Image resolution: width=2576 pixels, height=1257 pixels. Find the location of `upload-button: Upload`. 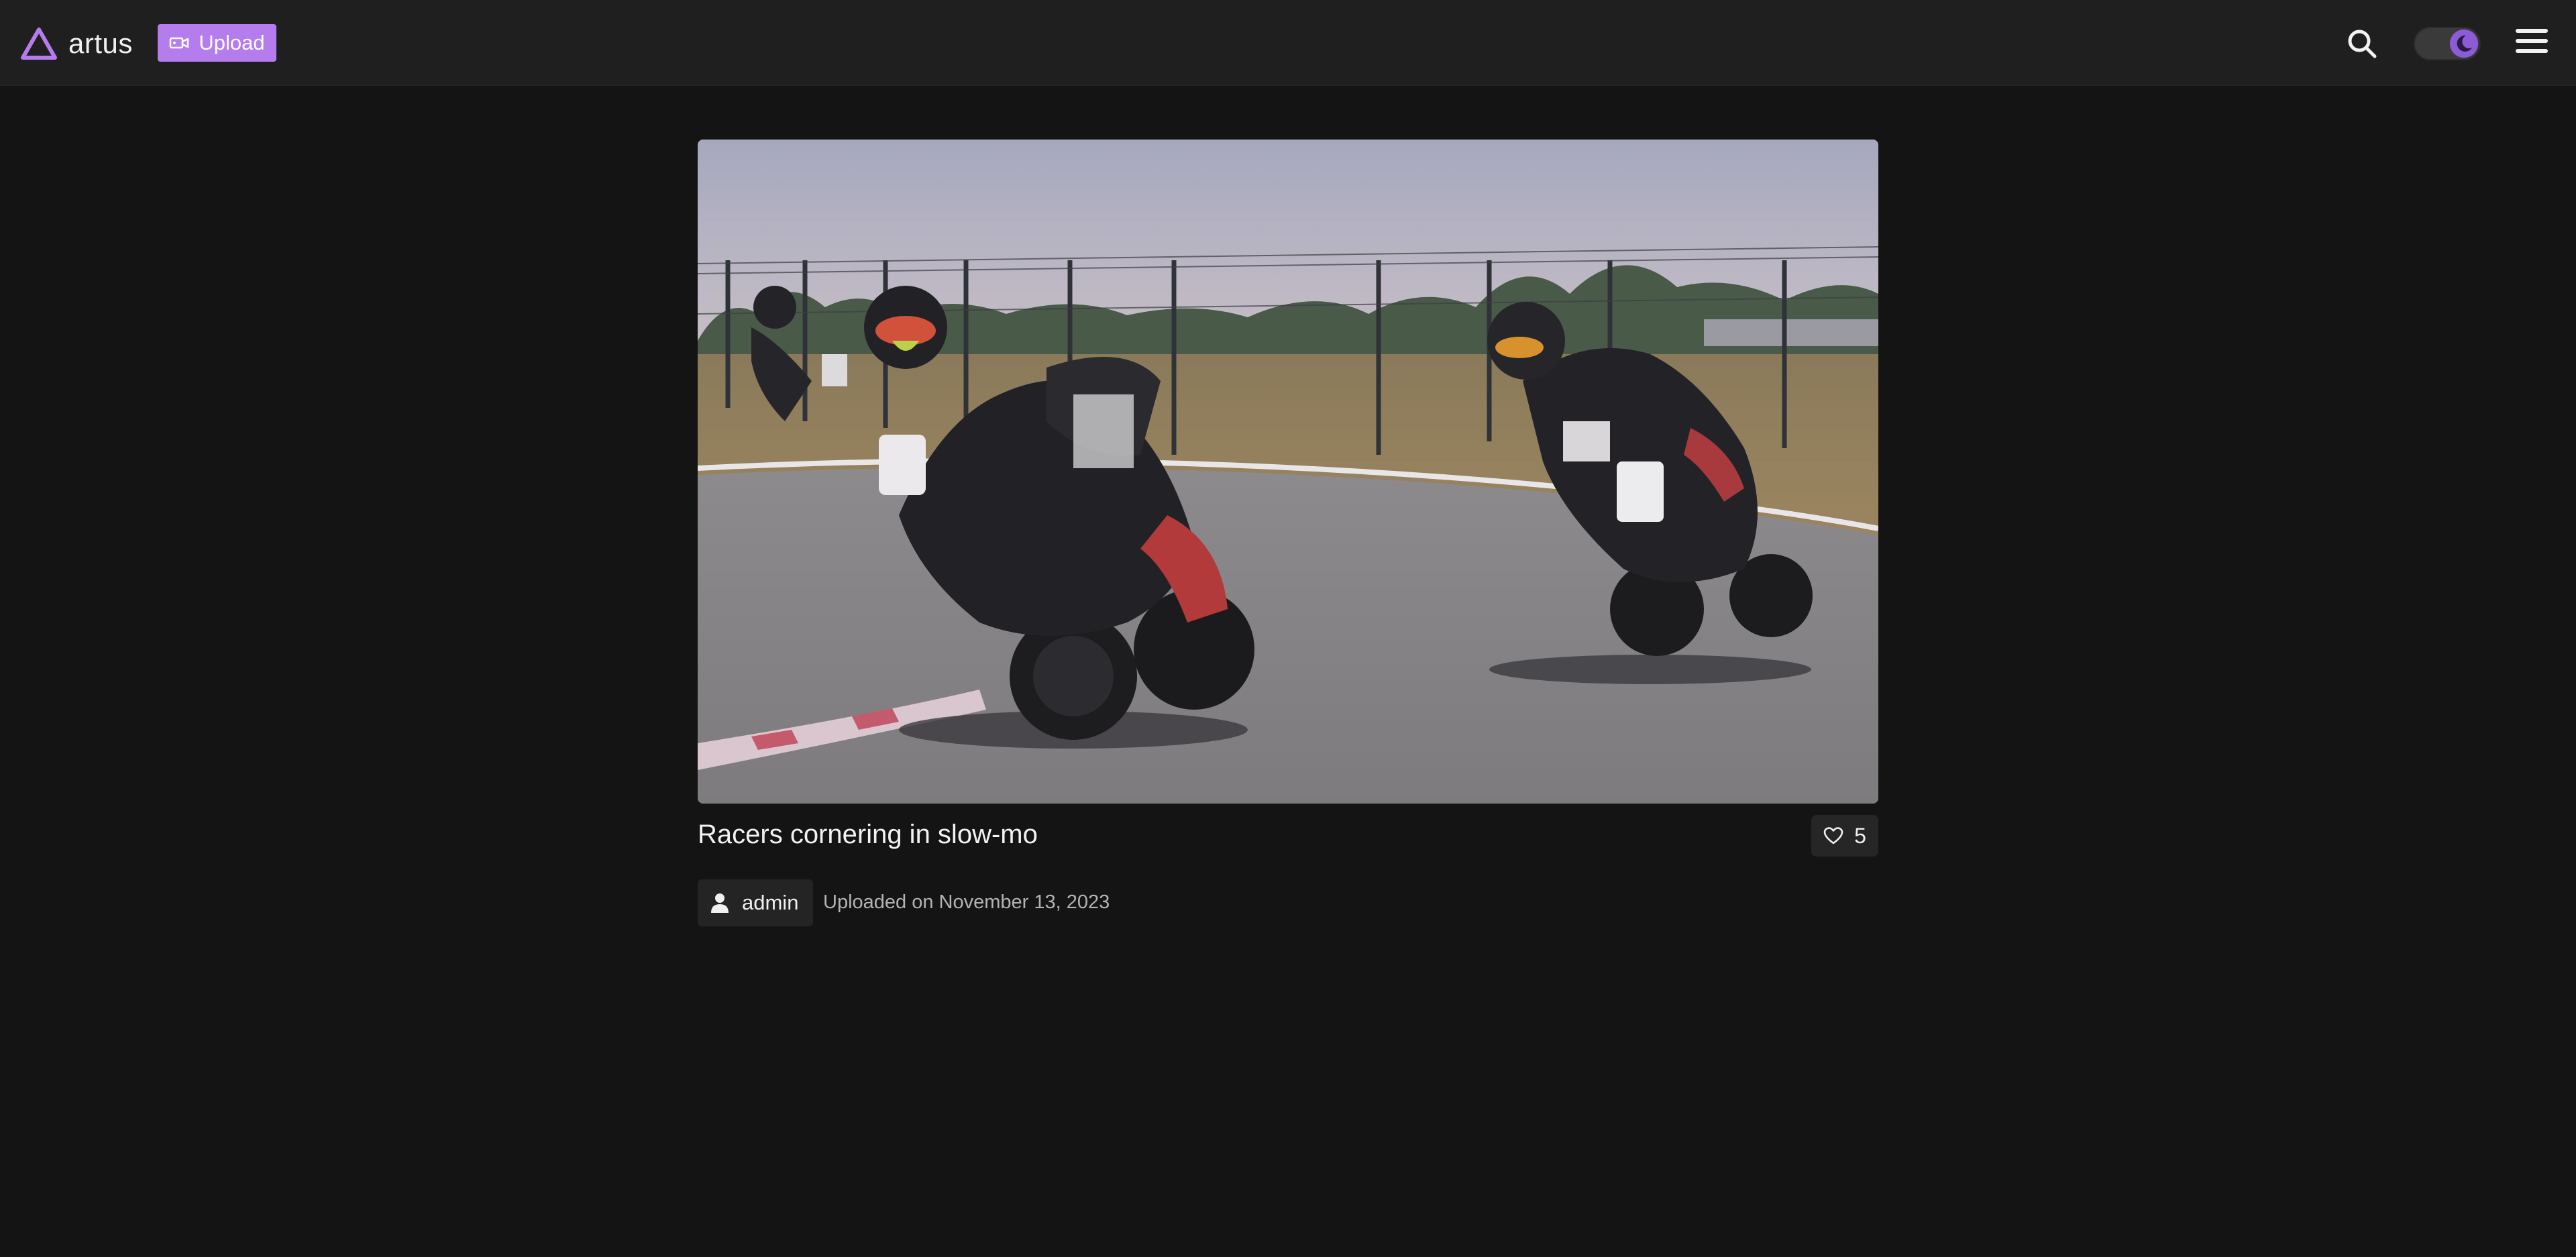

upload-button: Upload is located at coordinates (217, 43).